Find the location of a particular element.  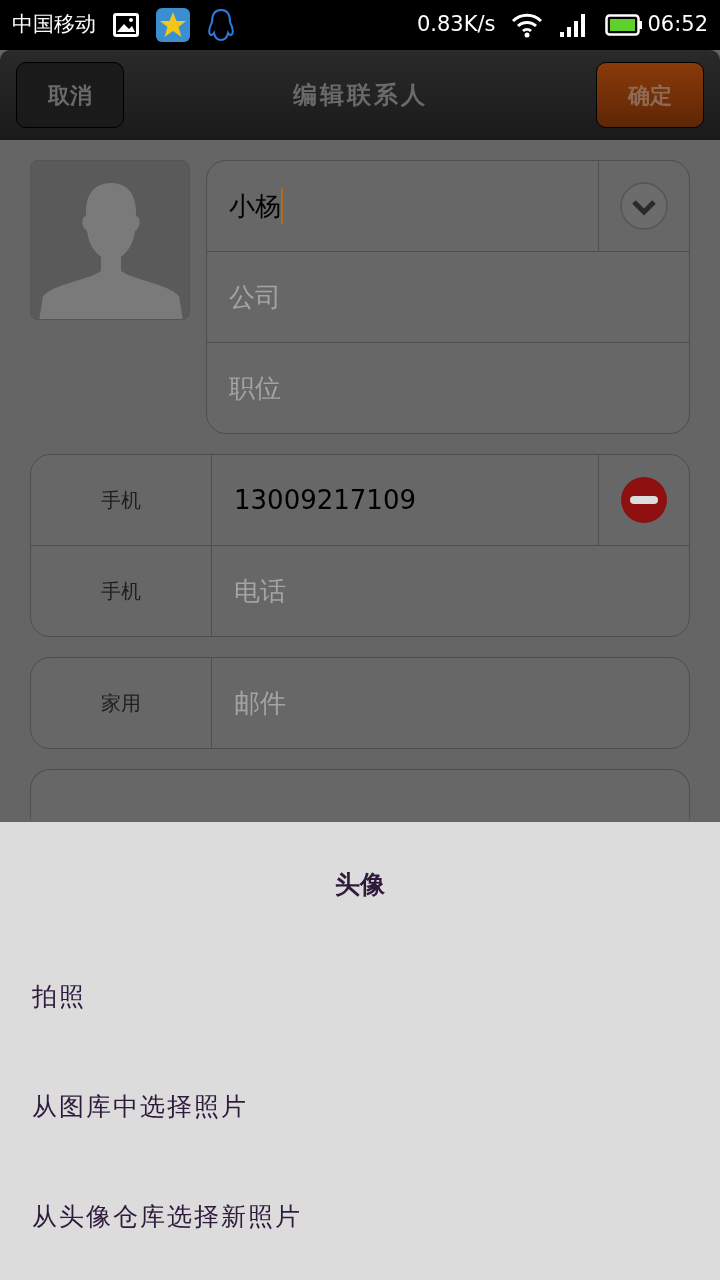

confirm-button: 确定 is located at coordinates (650, 95).